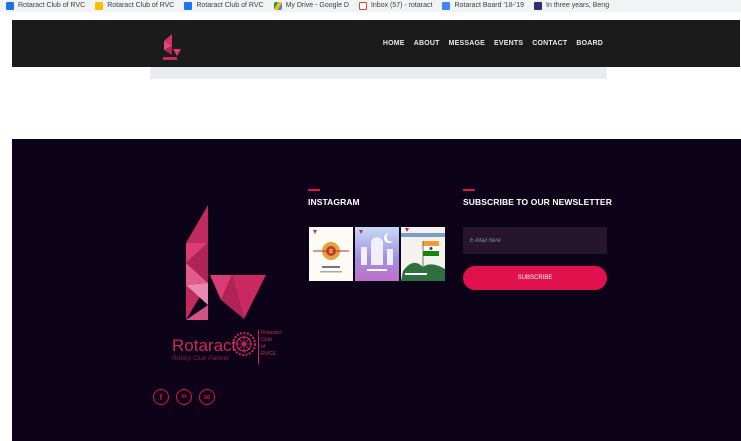 Image resolution: width=741 pixels, height=441 pixels. I want to click on brand-tagline: Rotary Club Partner, so click(201, 358).